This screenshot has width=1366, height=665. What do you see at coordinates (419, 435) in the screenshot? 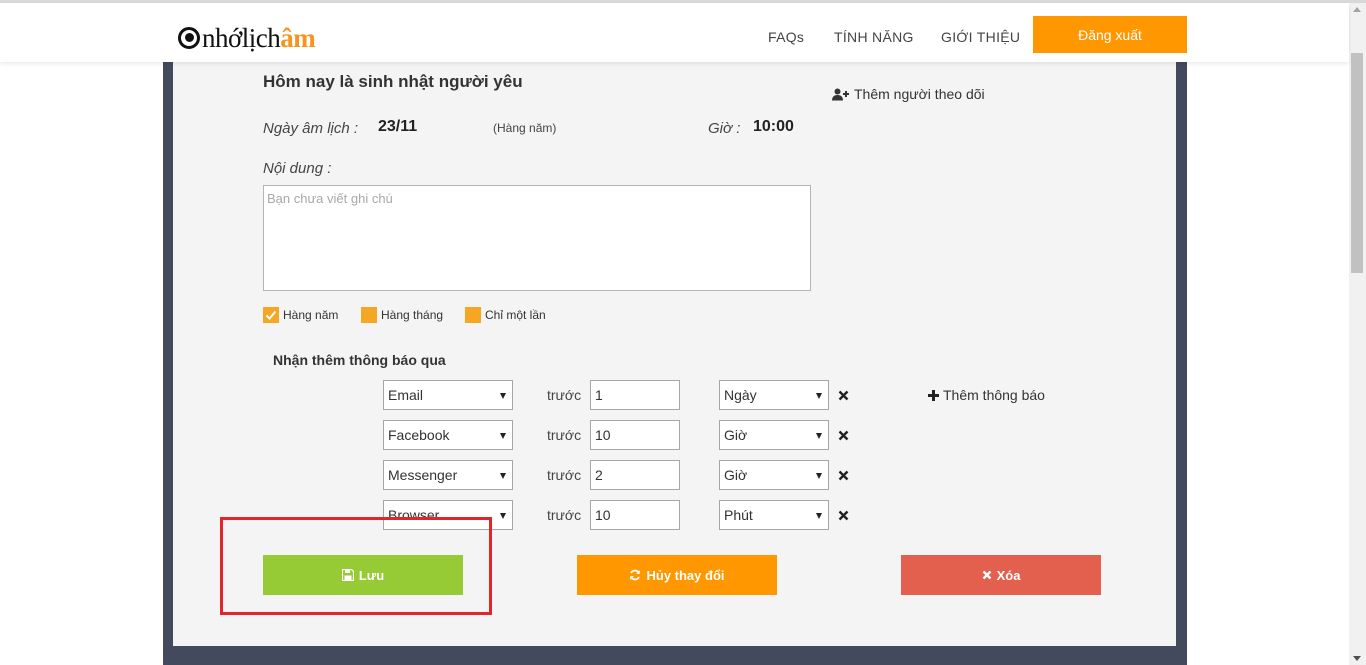
I see `select-value: Facebook` at bounding box center [419, 435].